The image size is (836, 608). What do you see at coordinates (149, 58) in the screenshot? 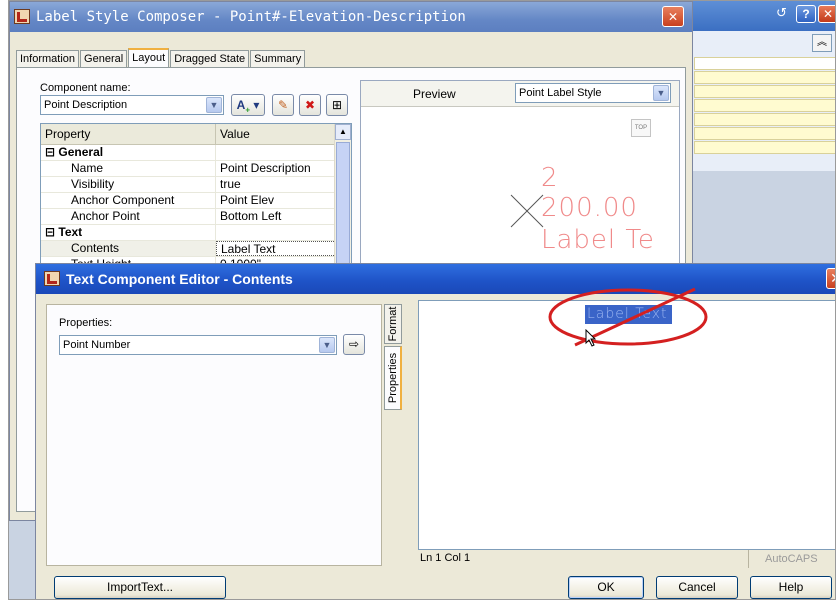
I see `tab-layout: Layout` at bounding box center [149, 58].